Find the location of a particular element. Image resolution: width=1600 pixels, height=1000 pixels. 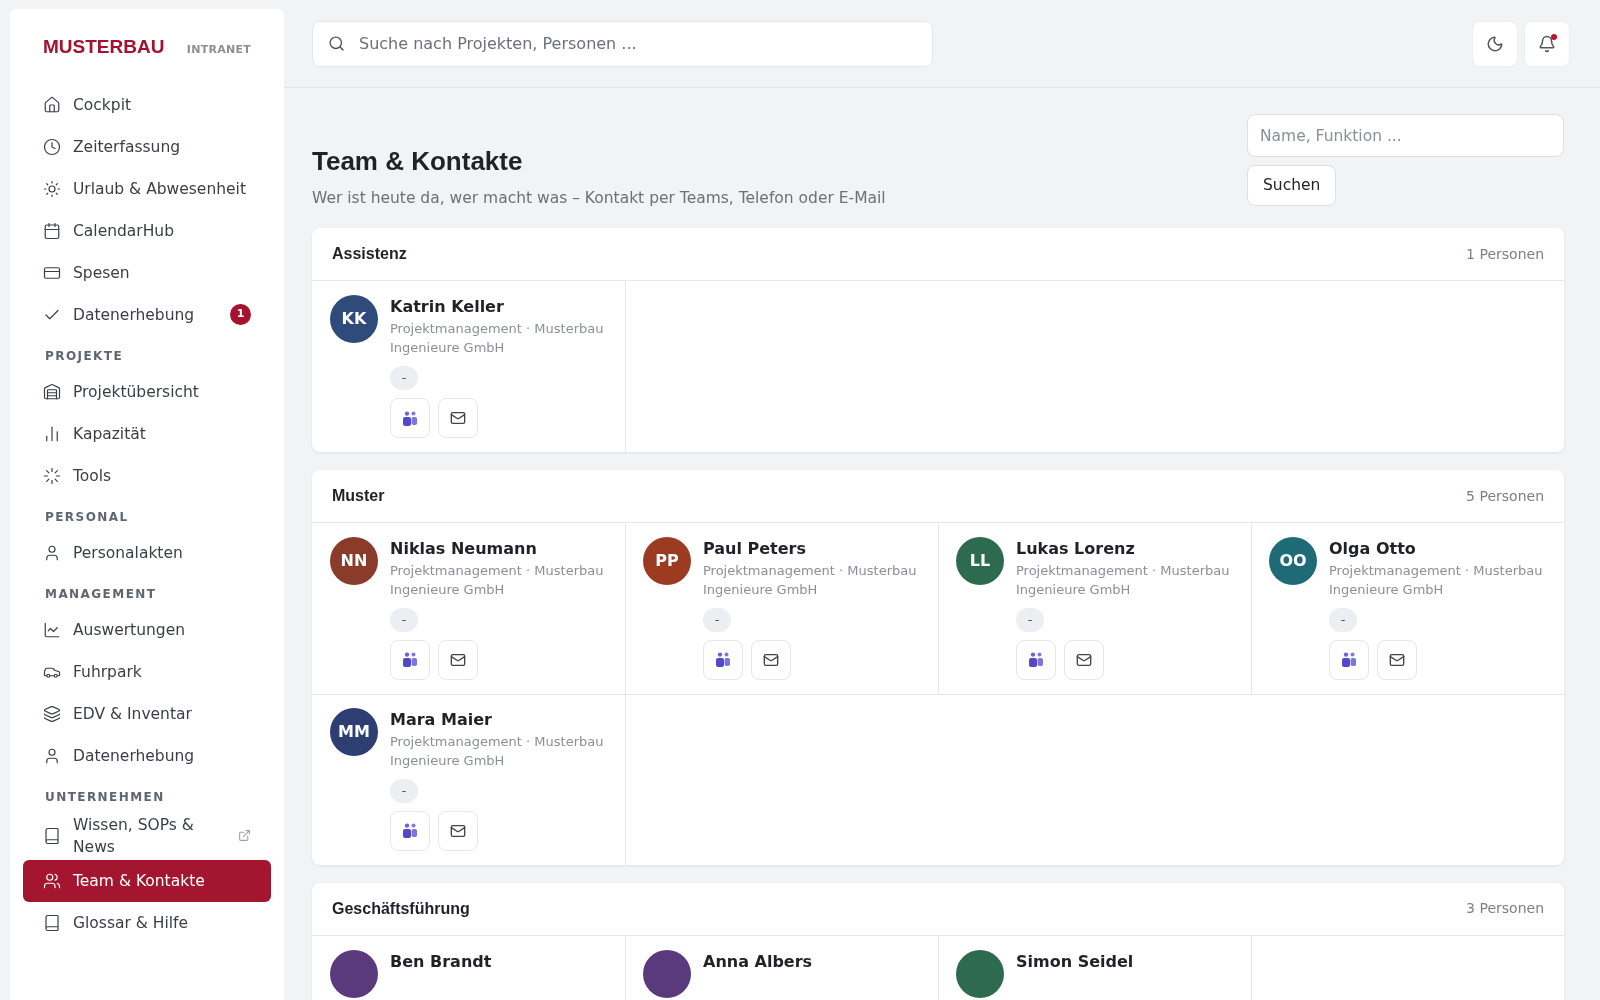

nav-item: Team & Kontakte is located at coordinates (147, 880).